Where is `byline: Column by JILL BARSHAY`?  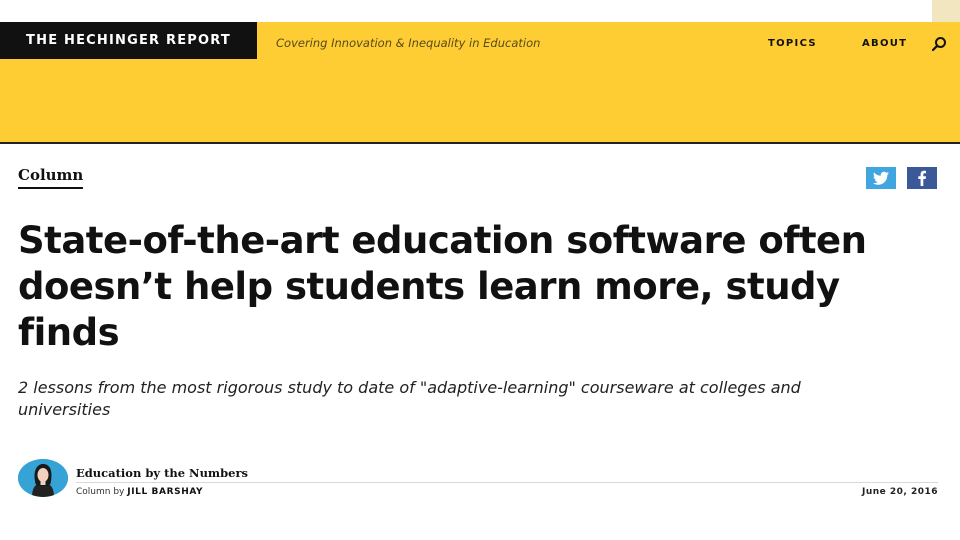
byline: Column by JILL BARSHAY is located at coordinates (139, 492).